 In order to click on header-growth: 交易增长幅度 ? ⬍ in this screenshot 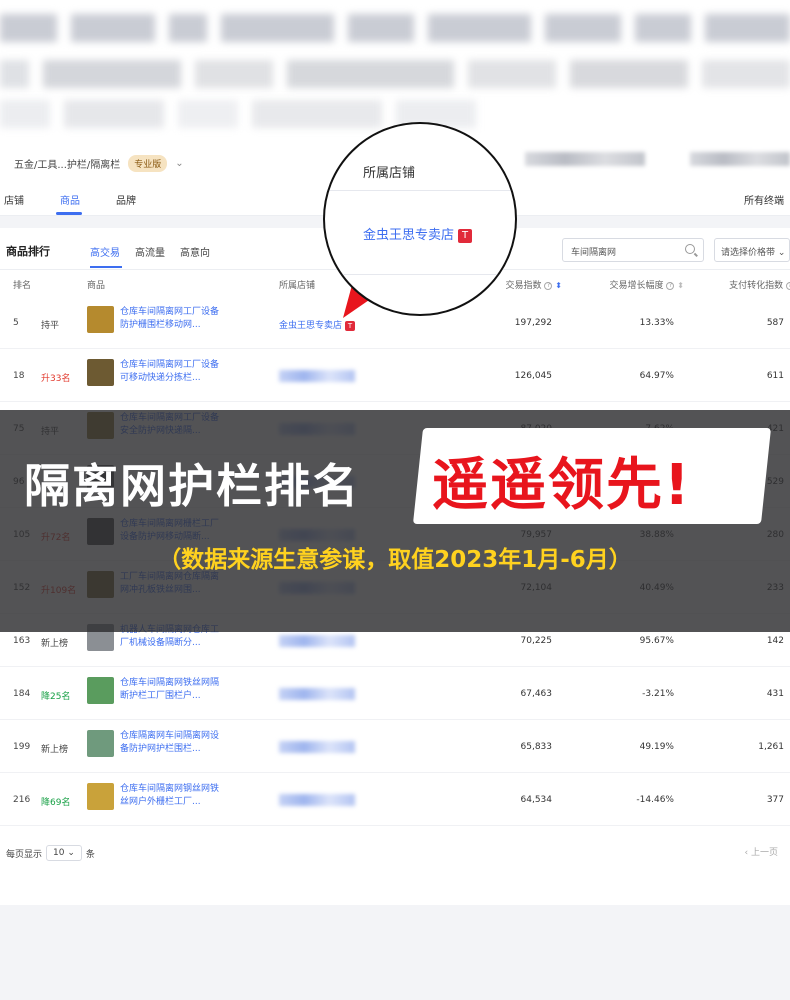, I will do `click(647, 284)`.